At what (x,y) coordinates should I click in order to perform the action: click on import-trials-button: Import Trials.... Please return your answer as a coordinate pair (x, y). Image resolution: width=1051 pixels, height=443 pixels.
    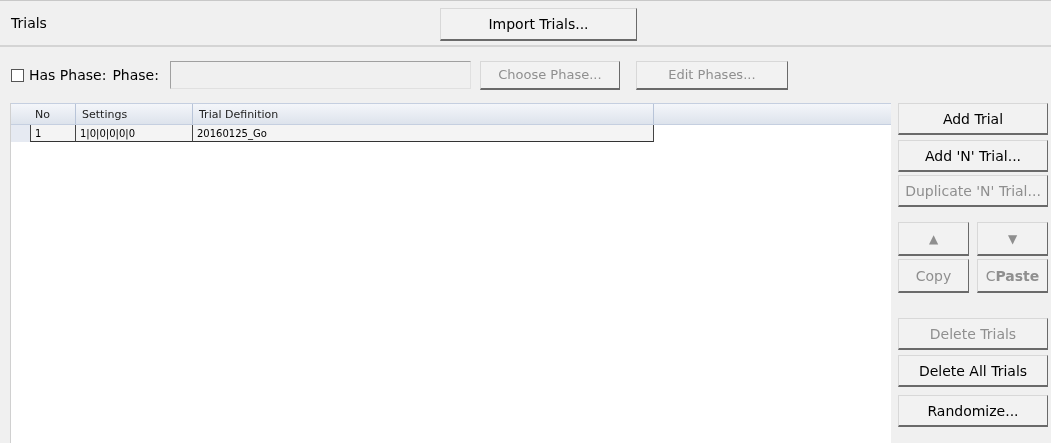
    Looking at the image, I should click on (538, 24).